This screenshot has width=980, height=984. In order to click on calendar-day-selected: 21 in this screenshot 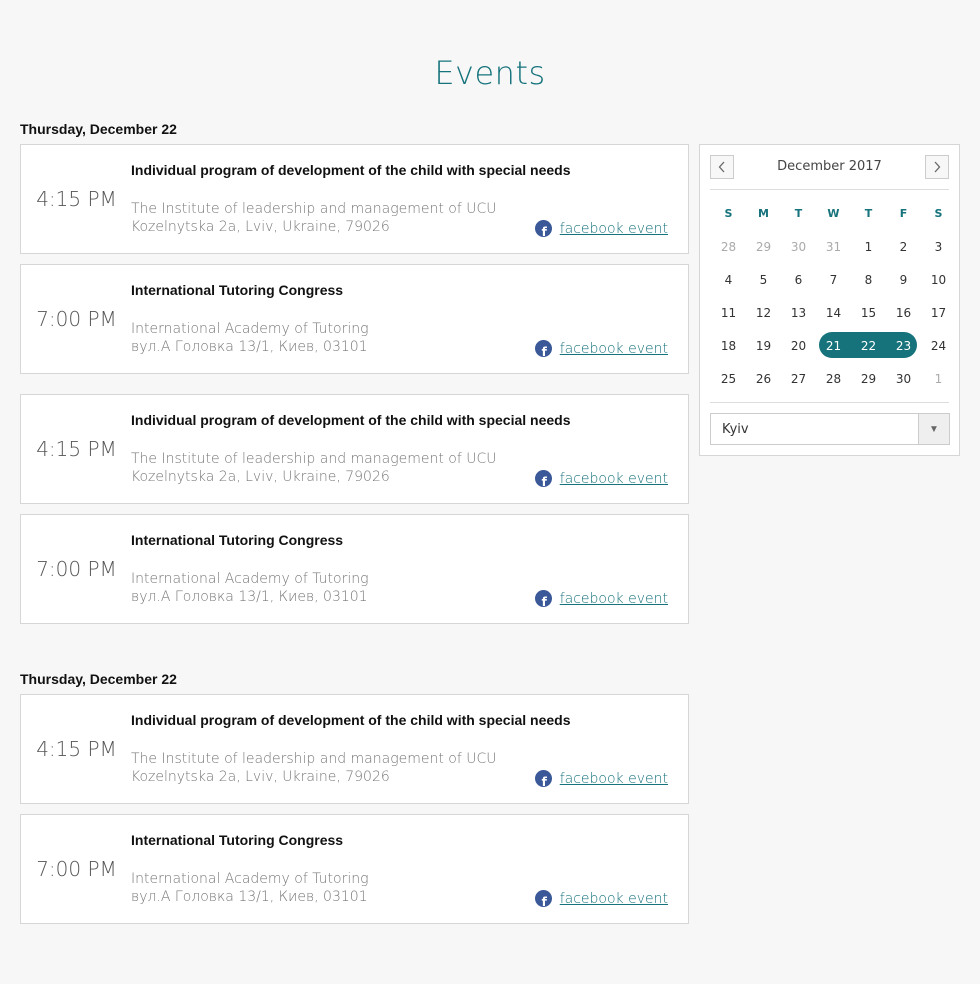, I will do `click(833, 346)`.